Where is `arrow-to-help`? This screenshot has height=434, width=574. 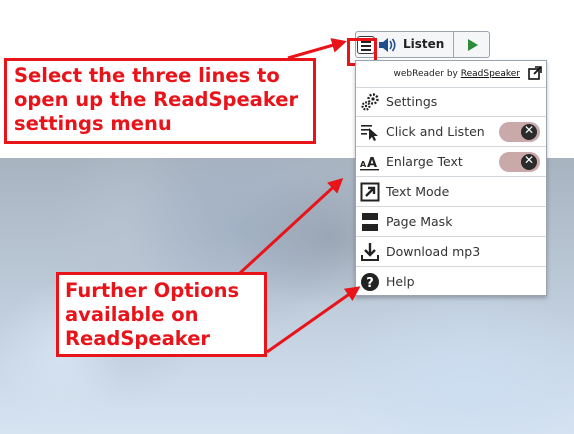 arrow-to-help is located at coordinates (313, 320).